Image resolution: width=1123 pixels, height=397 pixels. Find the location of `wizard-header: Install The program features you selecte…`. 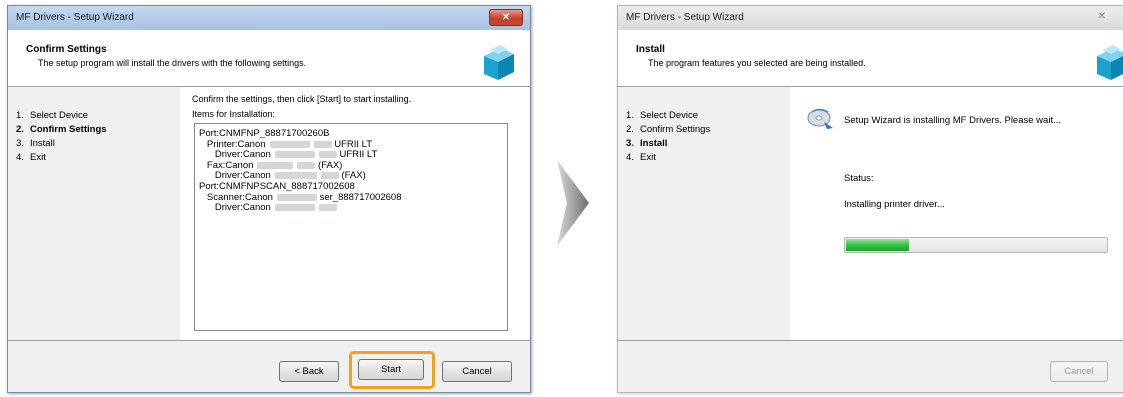

wizard-header: Install The program features you selecte… is located at coordinates (870, 58).